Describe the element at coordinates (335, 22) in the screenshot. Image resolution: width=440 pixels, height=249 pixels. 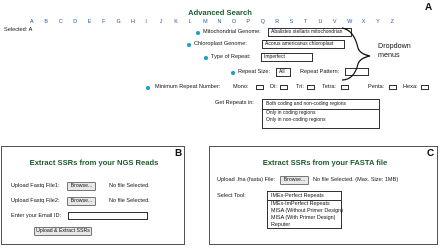
I see `alphabet-letter-link: V` at that location.